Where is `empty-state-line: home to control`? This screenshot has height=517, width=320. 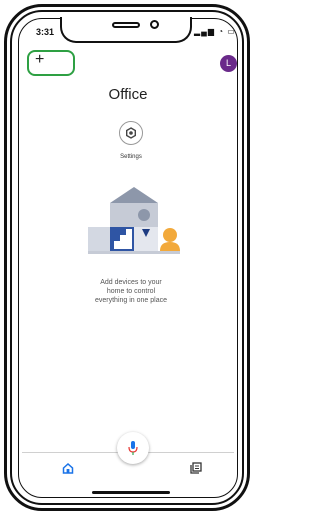 empty-state-line: home to control is located at coordinates (131, 291).